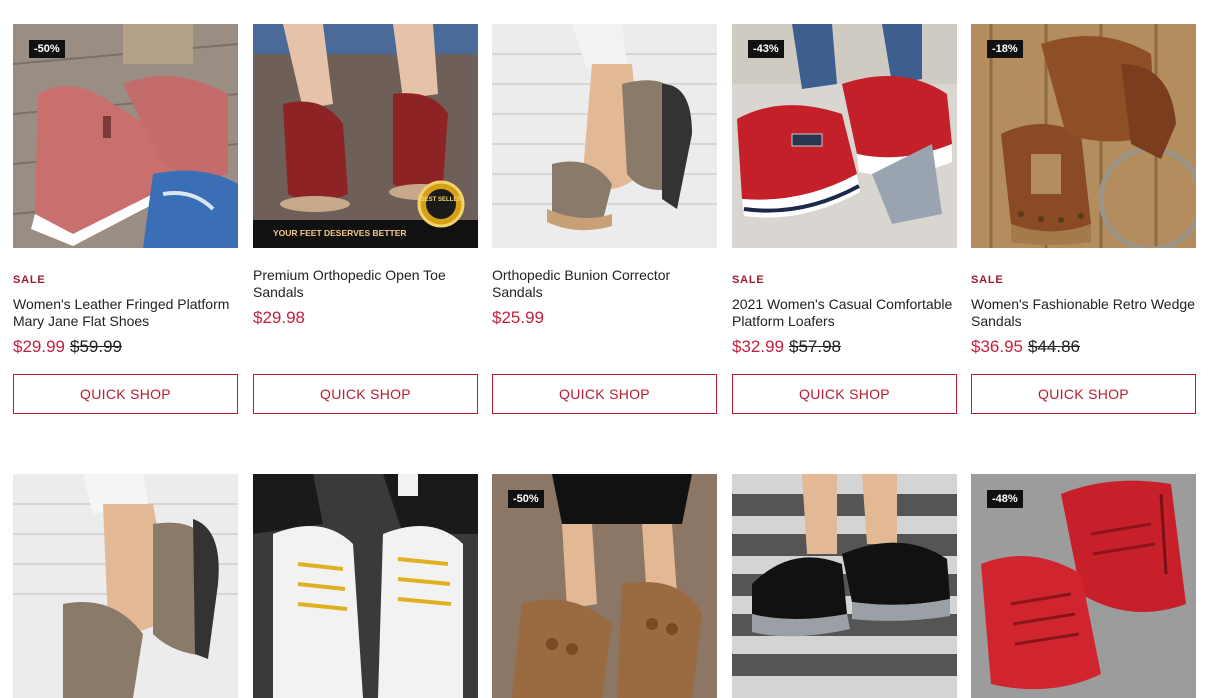 The image size is (1208, 698). I want to click on compare-price: $44.86, so click(1054, 346).